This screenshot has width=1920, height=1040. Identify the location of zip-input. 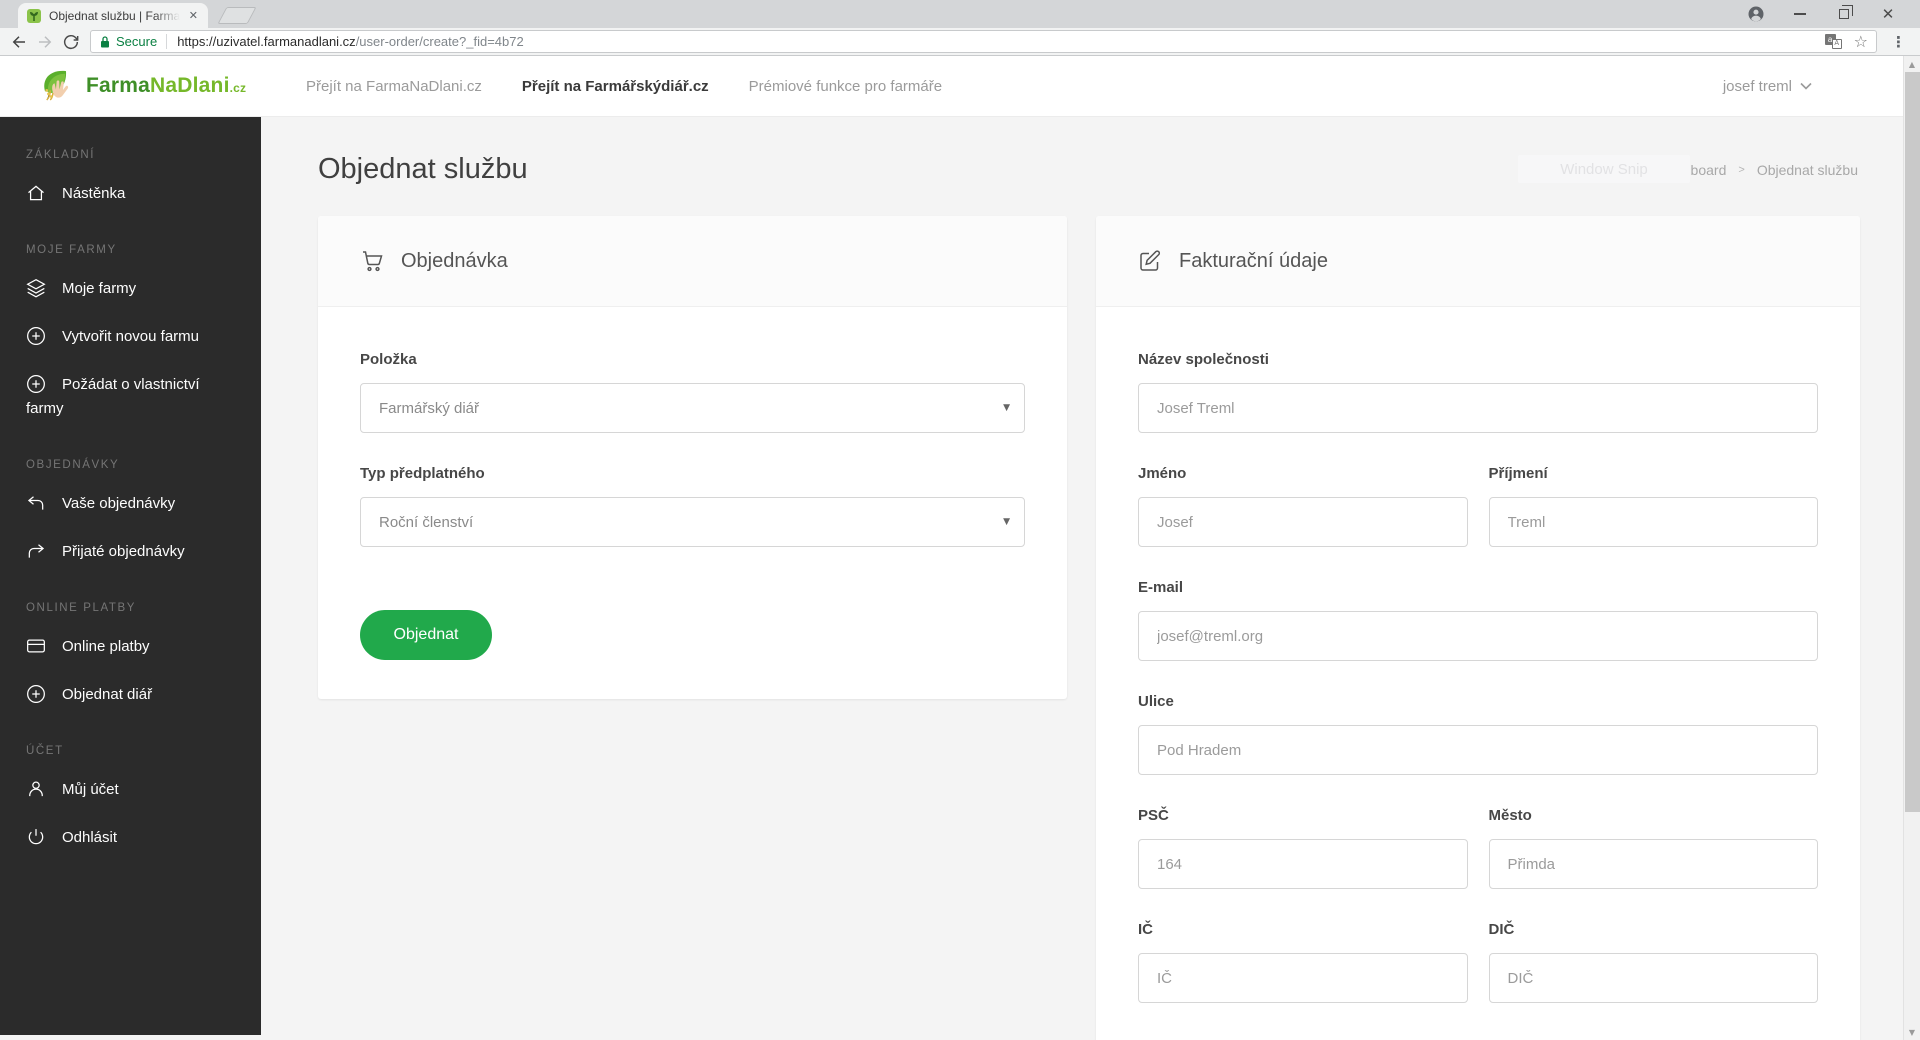
(1303, 864).